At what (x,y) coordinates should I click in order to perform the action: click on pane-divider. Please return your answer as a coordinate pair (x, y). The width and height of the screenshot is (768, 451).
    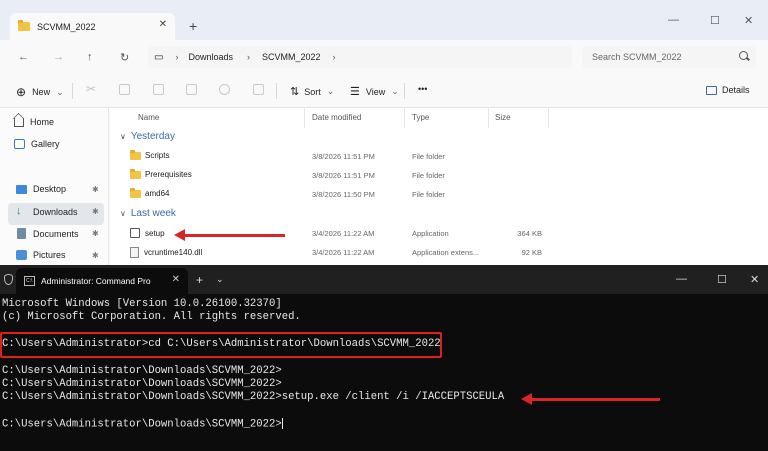
    Looking at the image, I should click on (108, 186).